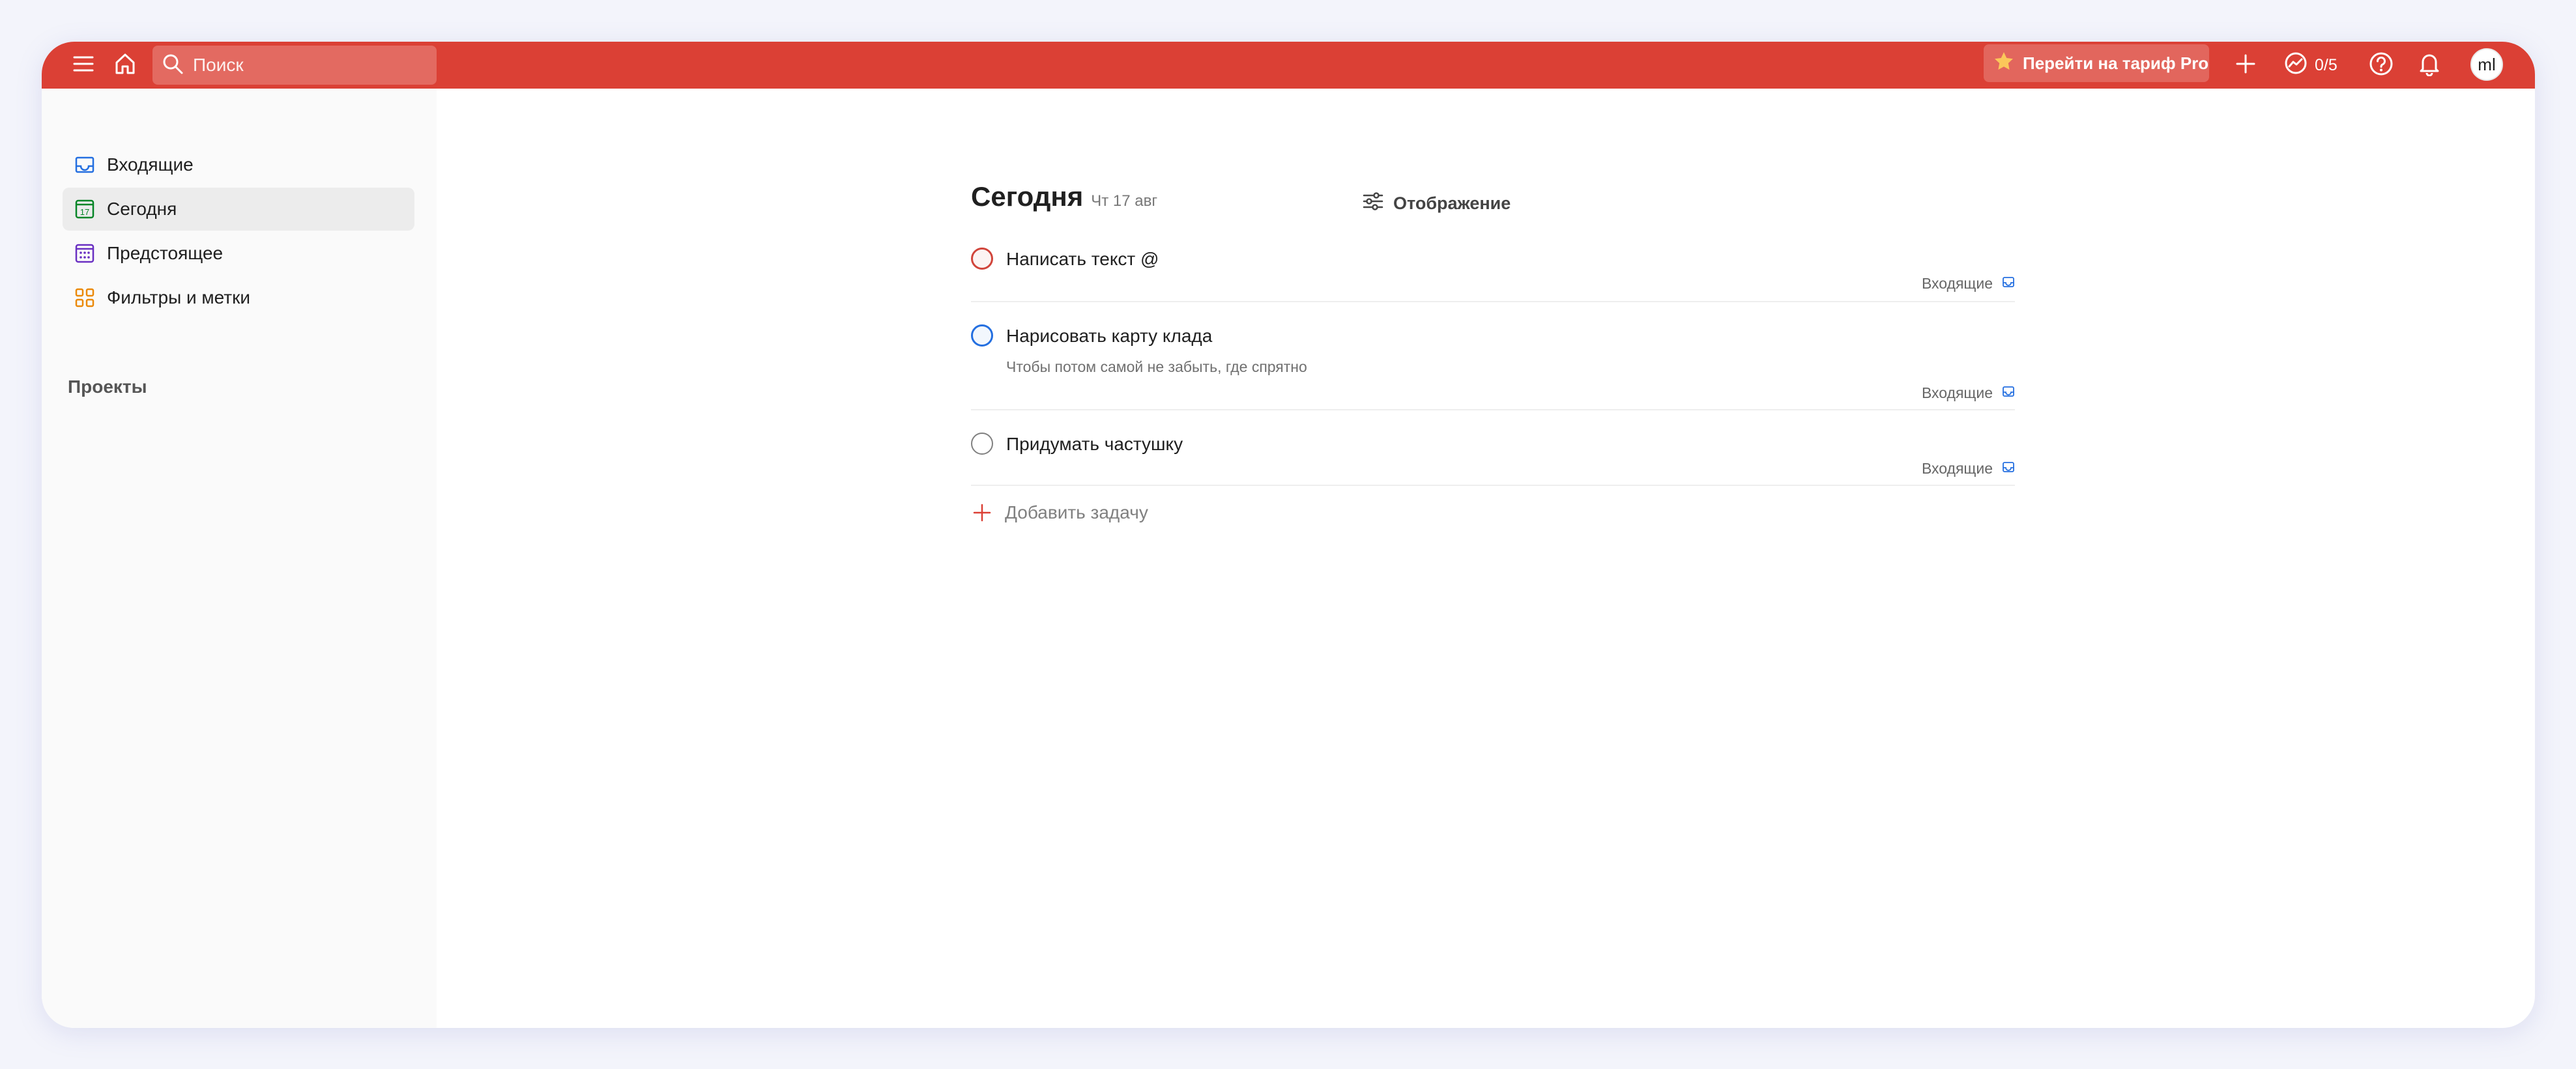 The height and width of the screenshot is (1069, 2576). I want to click on help-button, so click(2381, 65).